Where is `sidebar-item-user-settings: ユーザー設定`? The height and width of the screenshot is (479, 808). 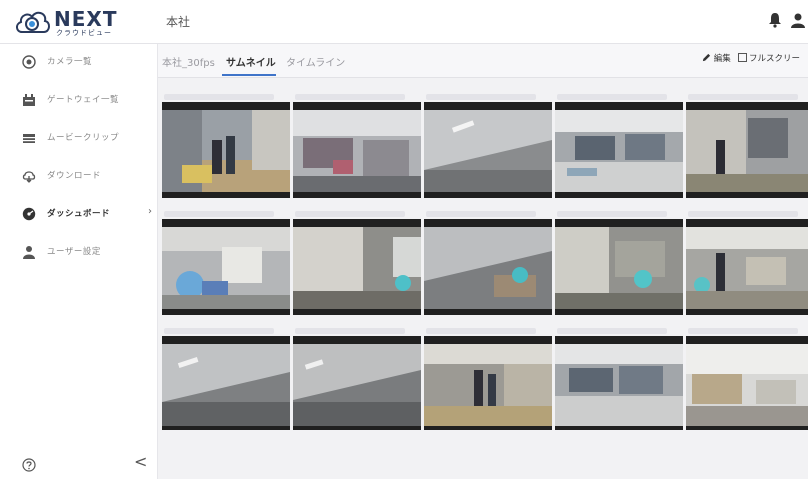 sidebar-item-user-settings: ユーザー設定 is located at coordinates (79, 252).